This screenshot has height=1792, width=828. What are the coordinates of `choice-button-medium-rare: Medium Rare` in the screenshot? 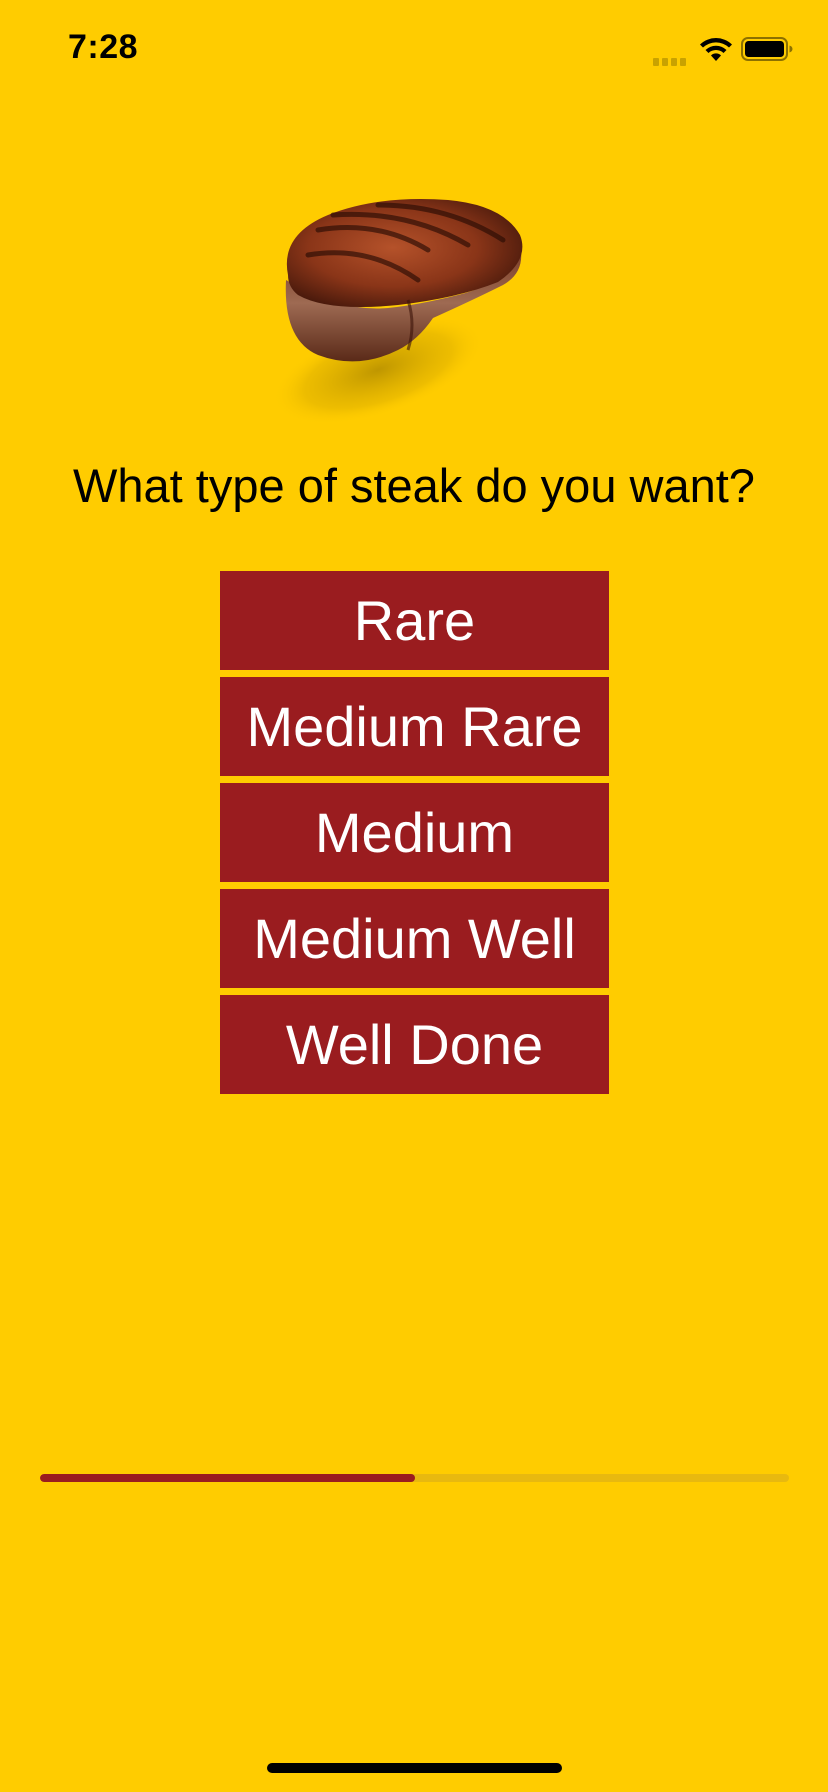 It's located at (414, 726).